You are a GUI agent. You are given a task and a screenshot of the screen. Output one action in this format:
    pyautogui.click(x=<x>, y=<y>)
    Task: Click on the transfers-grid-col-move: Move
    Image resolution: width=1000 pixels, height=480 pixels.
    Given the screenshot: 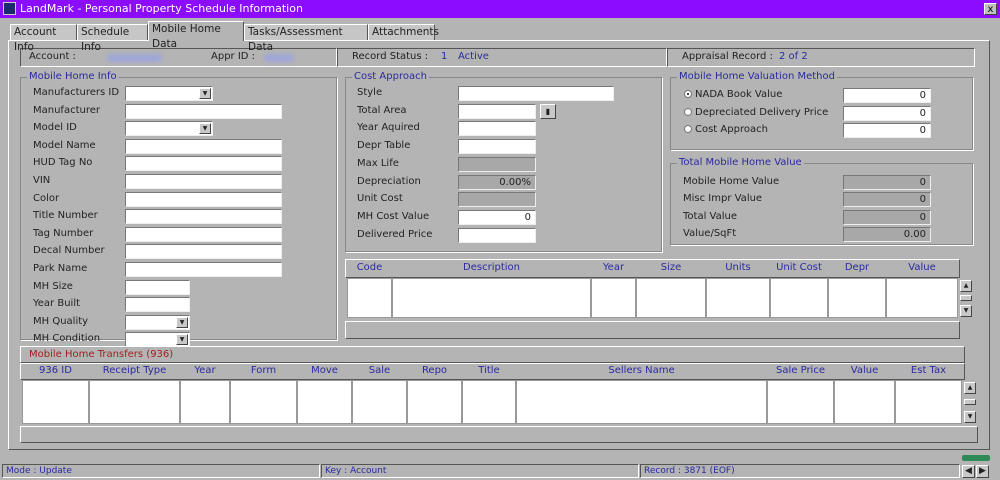 What is the action you would take?
    pyautogui.click(x=324, y=371)
    